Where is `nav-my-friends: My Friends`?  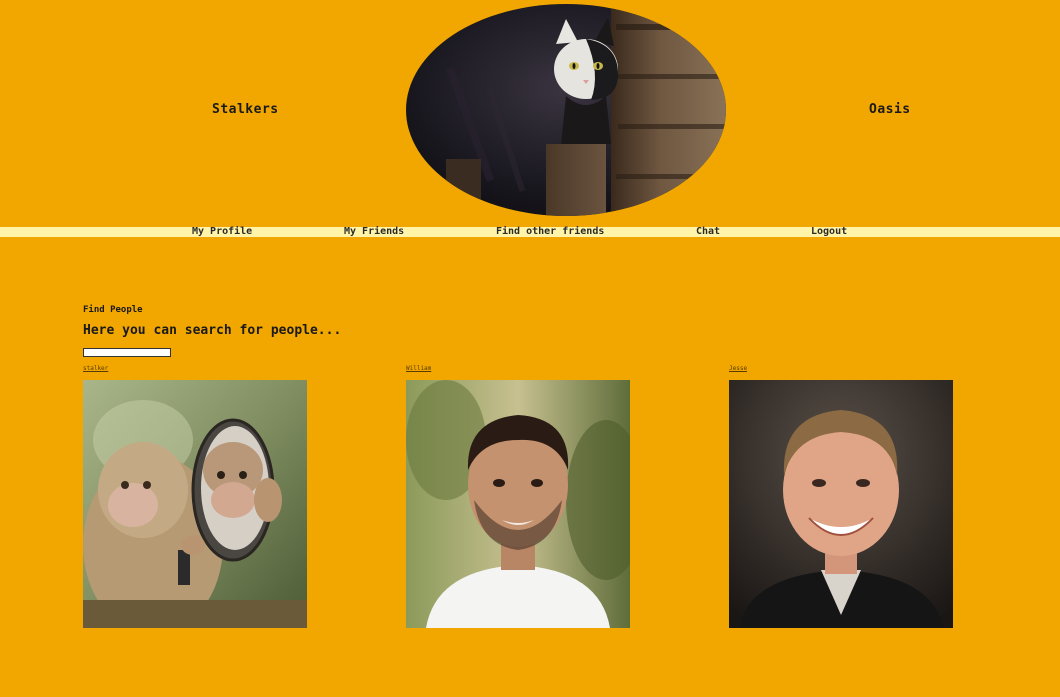
nav-my-friends: My Friends is located at coordinates (374, 232).